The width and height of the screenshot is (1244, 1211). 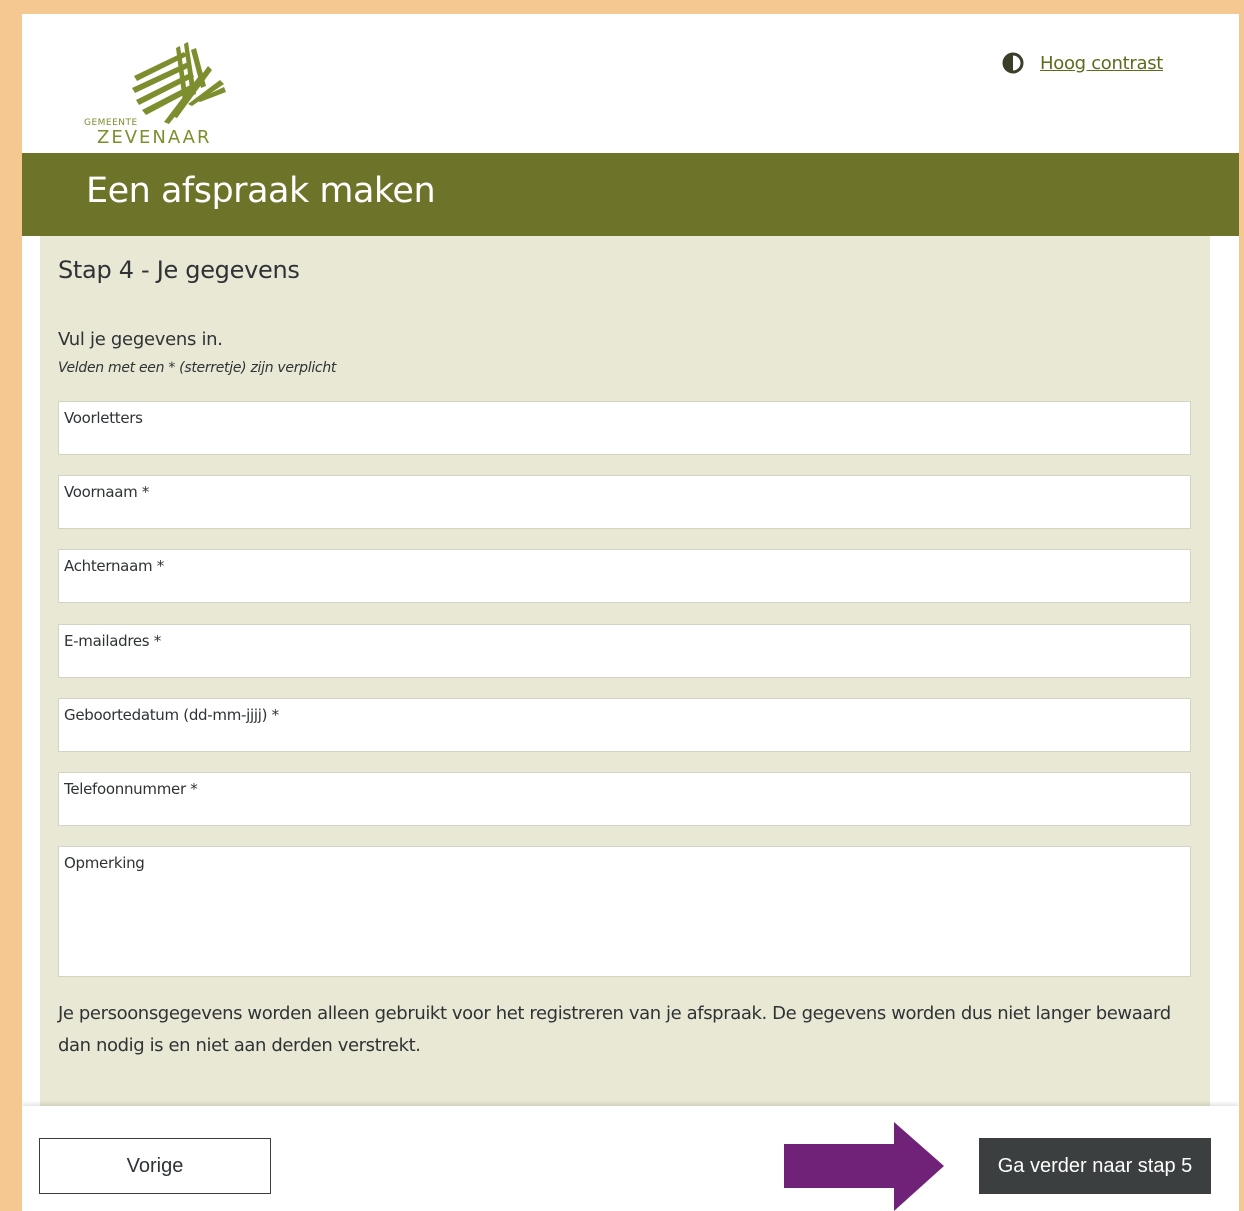 I want to click on right-arrow-icon, so click(x=864, y=1166).